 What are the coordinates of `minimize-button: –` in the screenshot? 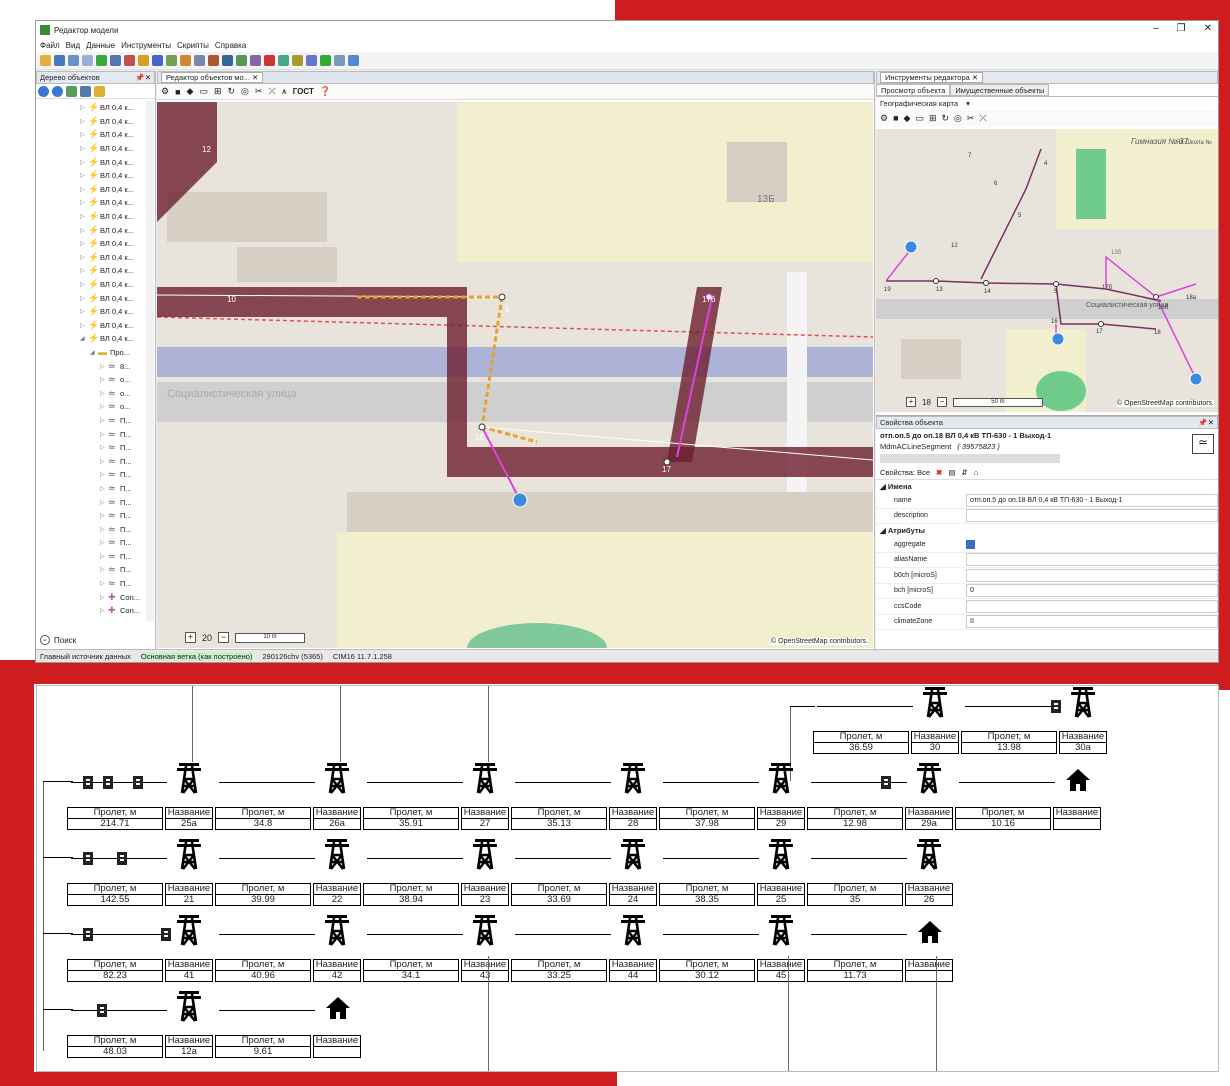 It's located at (1156, 28).